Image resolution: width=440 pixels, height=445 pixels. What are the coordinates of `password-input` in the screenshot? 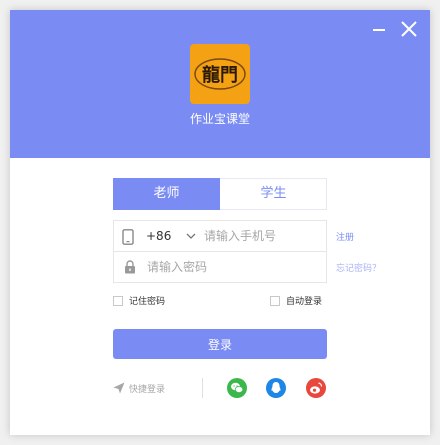 It's located at (232, 267).